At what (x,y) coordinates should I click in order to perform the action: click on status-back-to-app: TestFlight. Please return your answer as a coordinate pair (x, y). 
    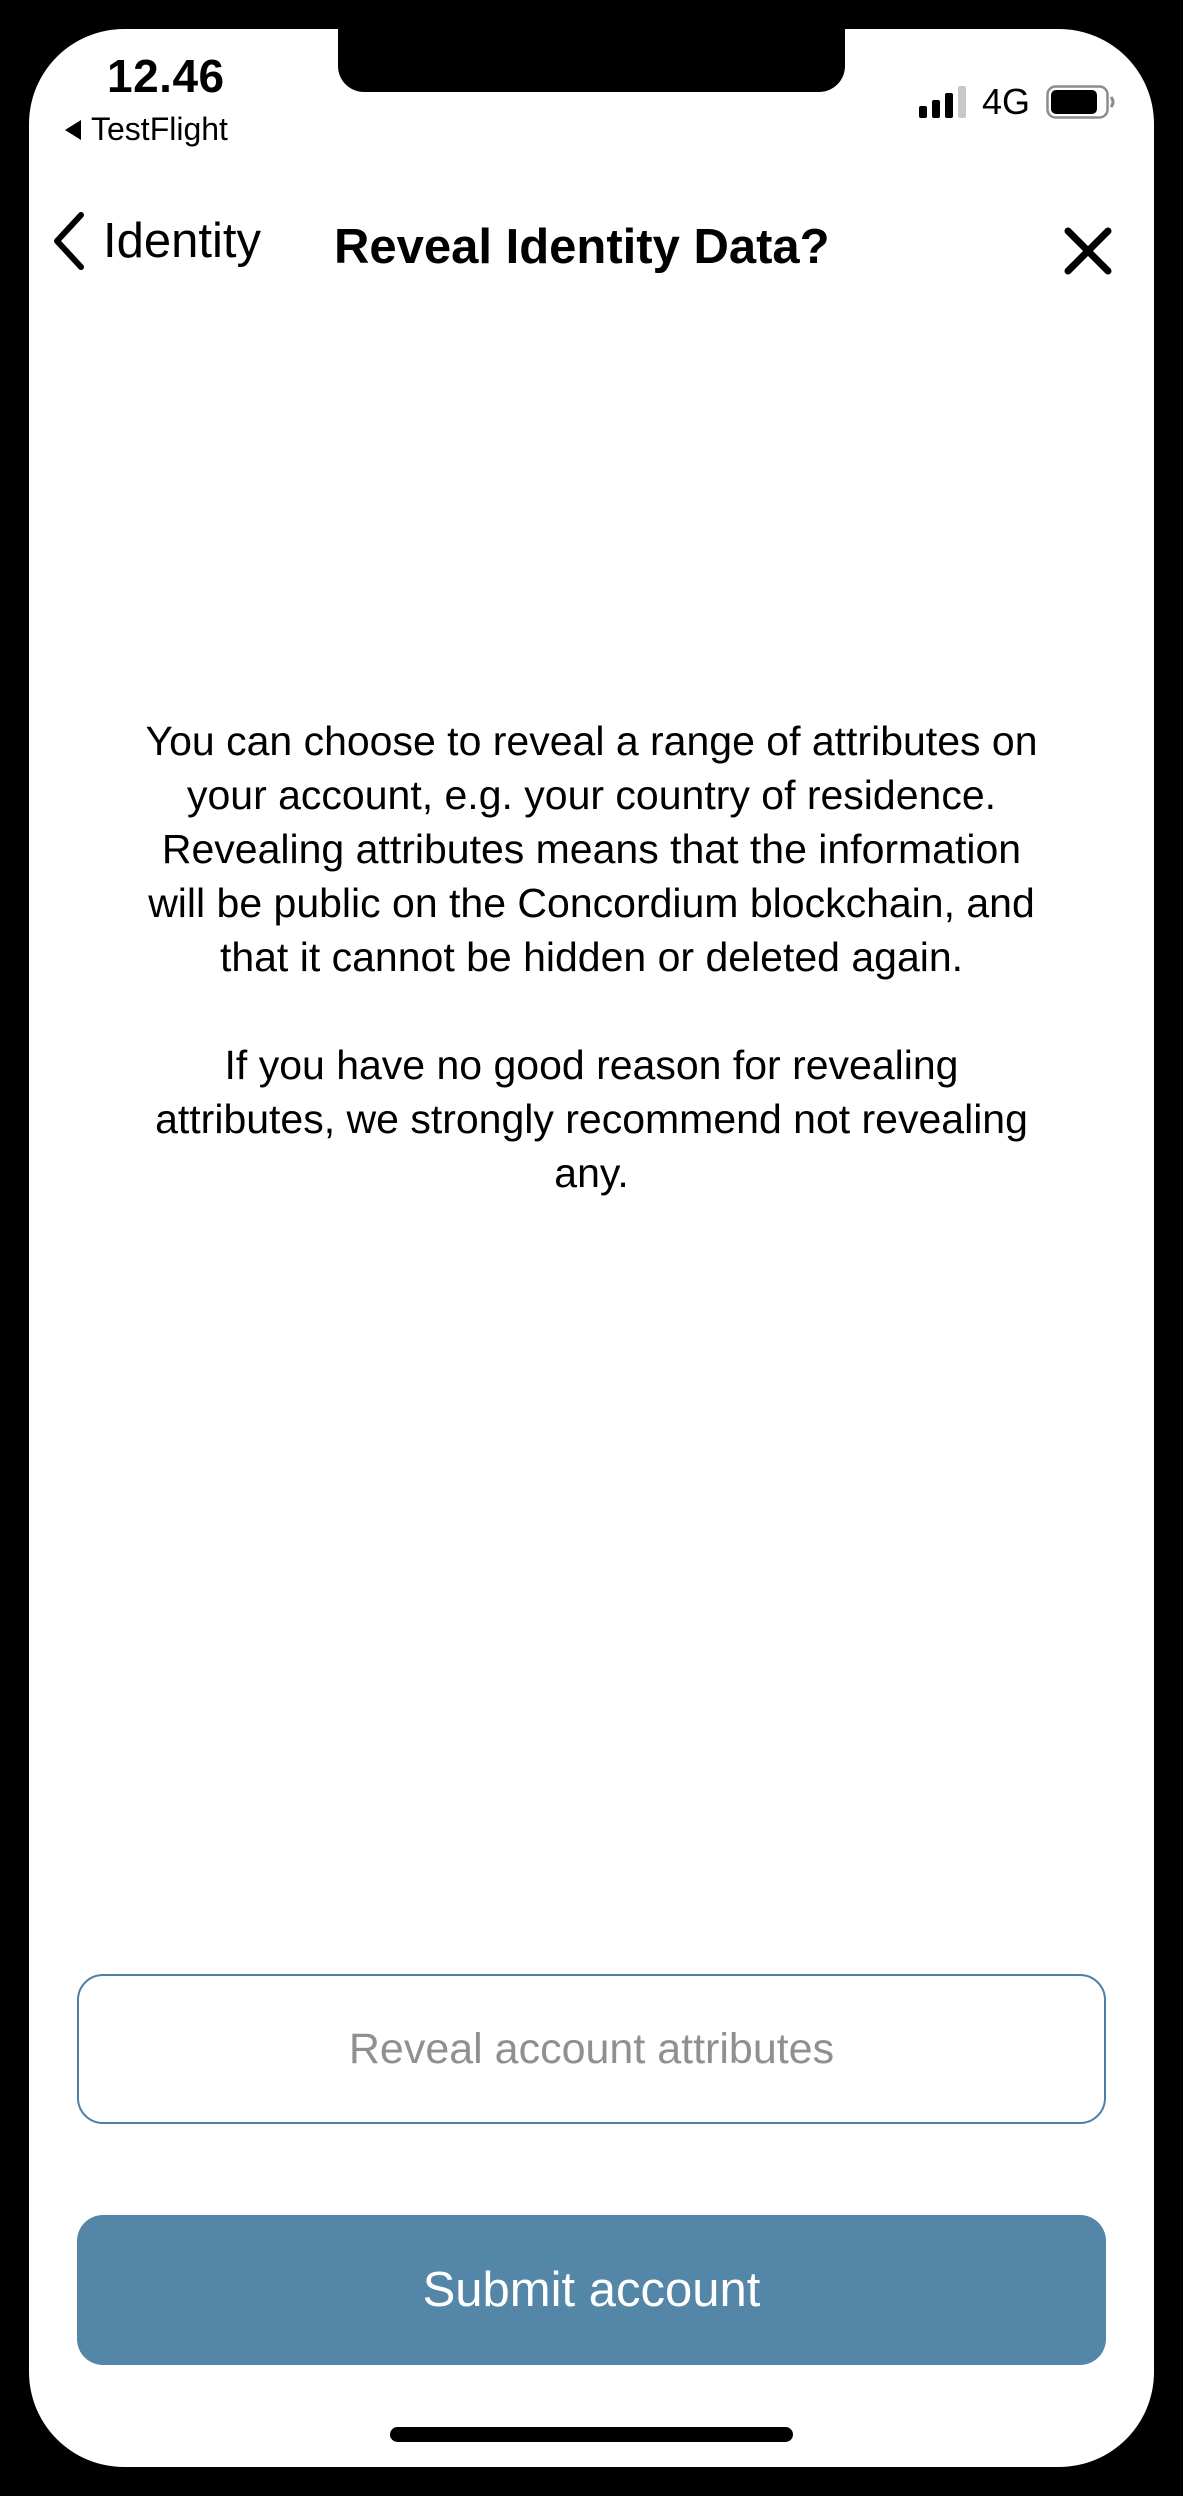
    Looking at the image, I should click on (146, 129).